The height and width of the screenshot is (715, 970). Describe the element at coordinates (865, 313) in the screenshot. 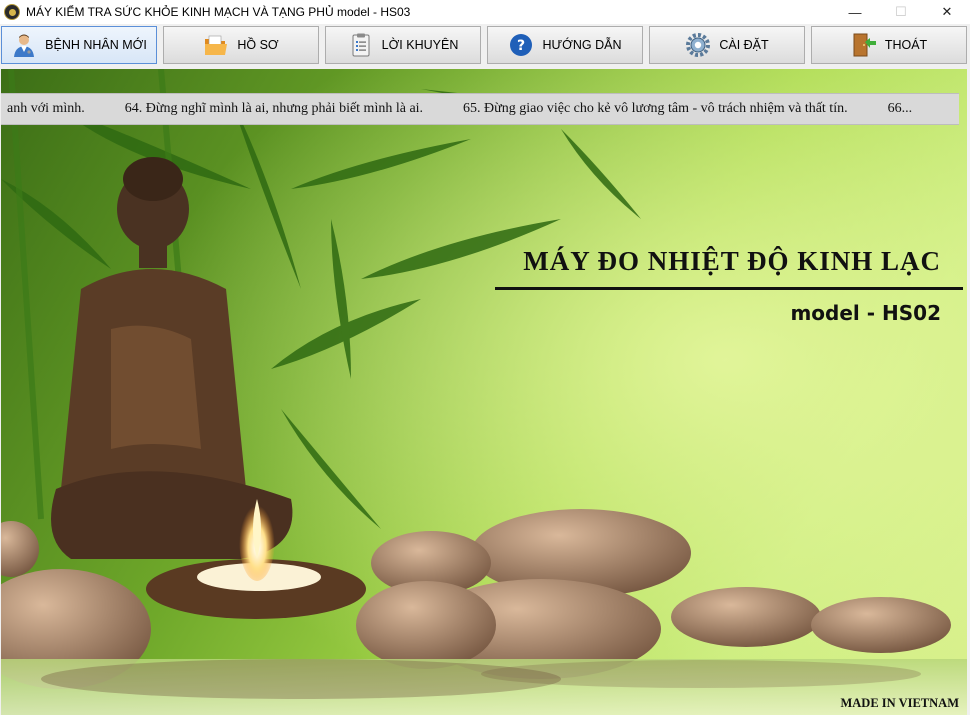

I see `model-label: model - HS02` at that location.